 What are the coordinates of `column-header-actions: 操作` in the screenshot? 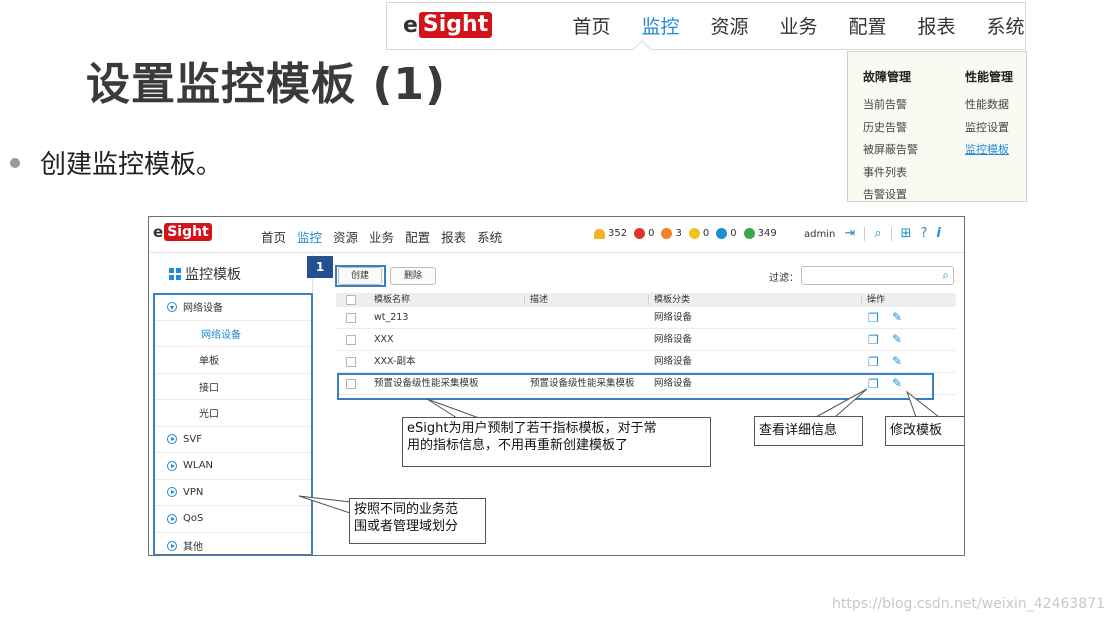 It's located at (876, 300).